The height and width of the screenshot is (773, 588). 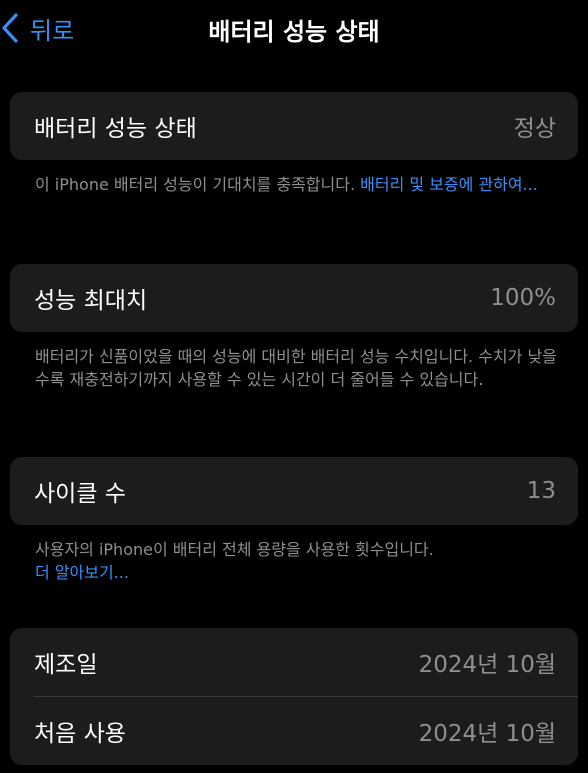 I want to click on max-capacity-row: 성능 최대치 100%, so click(x=294, y=298).